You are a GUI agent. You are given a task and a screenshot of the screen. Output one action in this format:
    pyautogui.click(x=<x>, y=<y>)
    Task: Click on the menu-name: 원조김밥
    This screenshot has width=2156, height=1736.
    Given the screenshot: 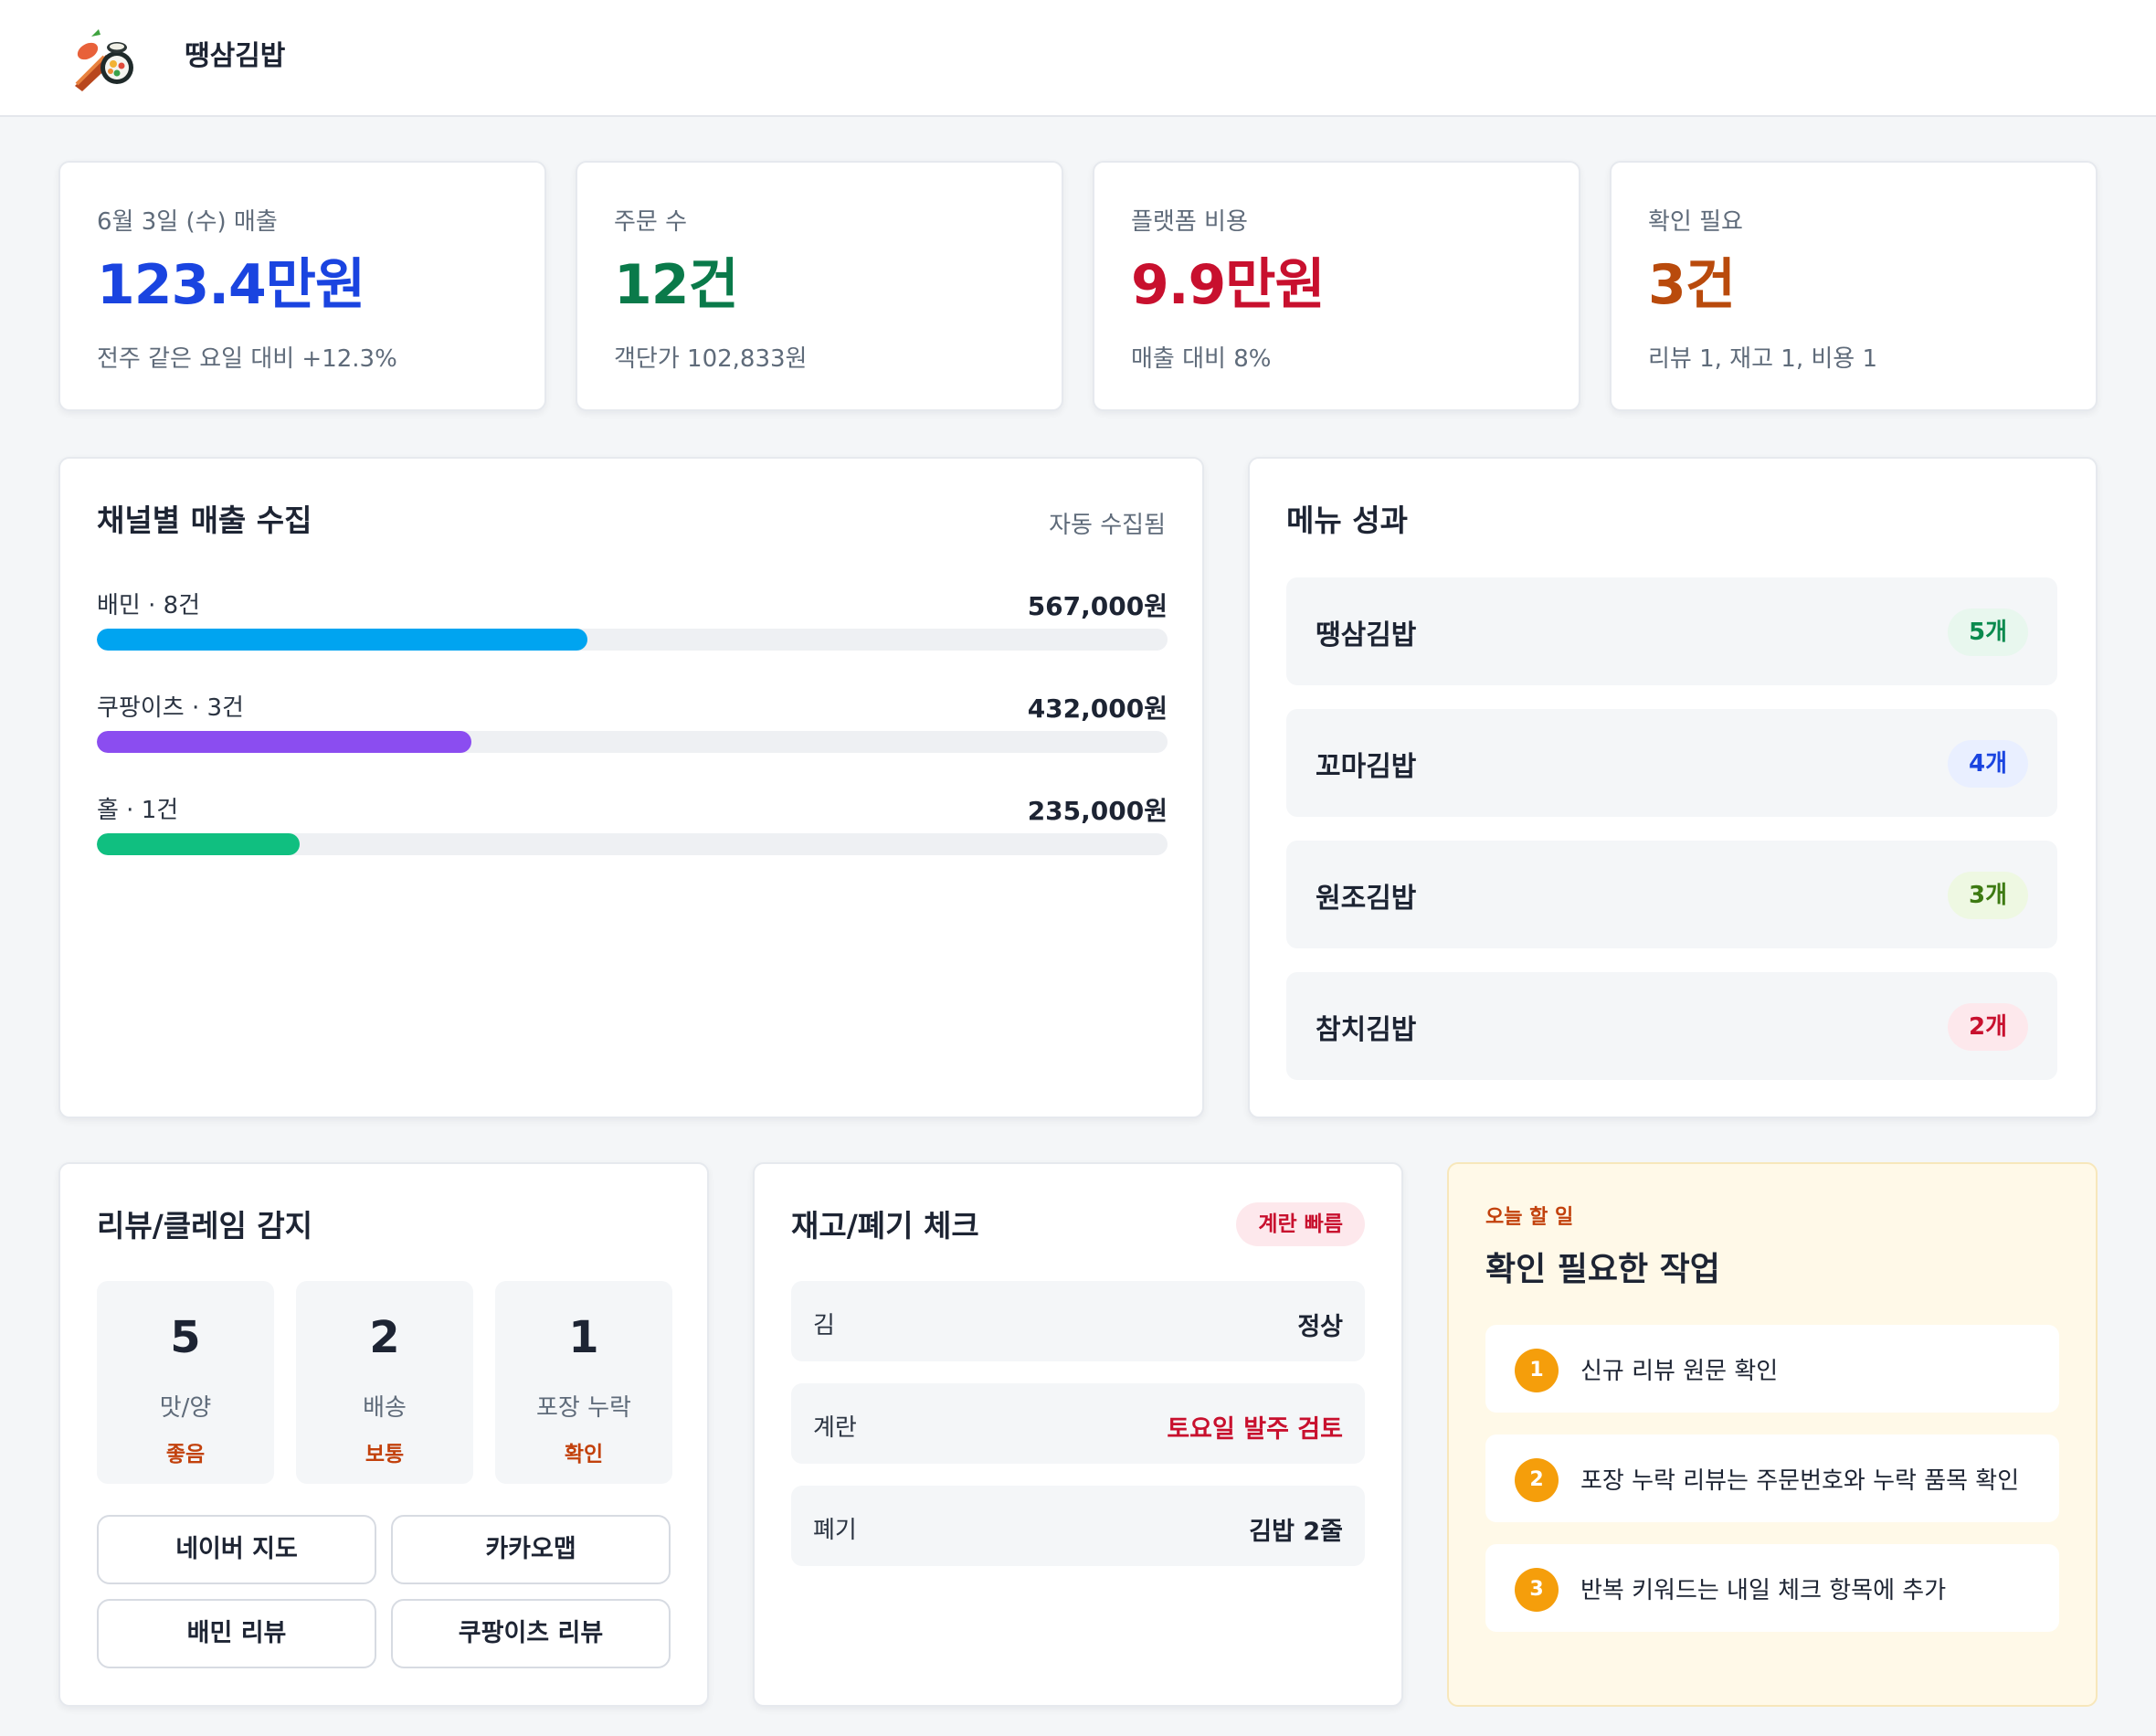 What is the action you would take?
    pyautogui.click(x=1366, y=899)
    